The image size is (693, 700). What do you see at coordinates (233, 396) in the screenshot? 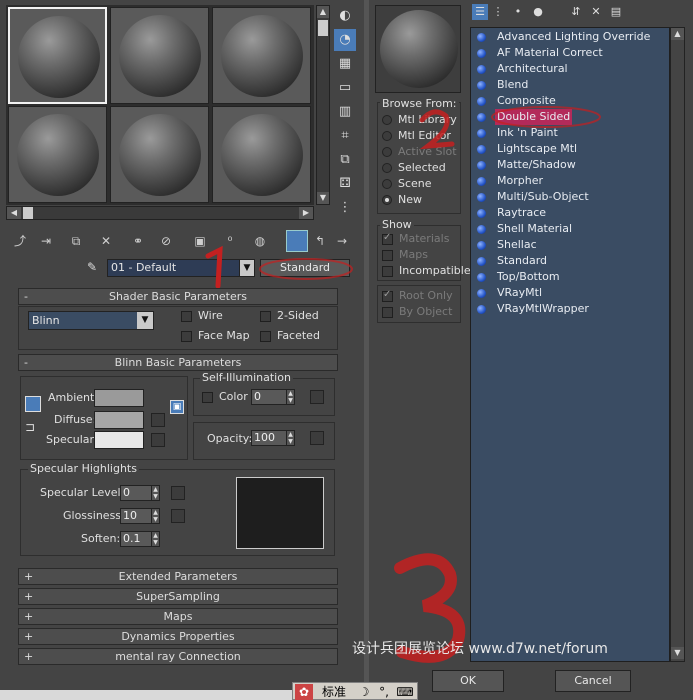
I see `self-illum-color-label: Color` at bounding box center [233, 396].